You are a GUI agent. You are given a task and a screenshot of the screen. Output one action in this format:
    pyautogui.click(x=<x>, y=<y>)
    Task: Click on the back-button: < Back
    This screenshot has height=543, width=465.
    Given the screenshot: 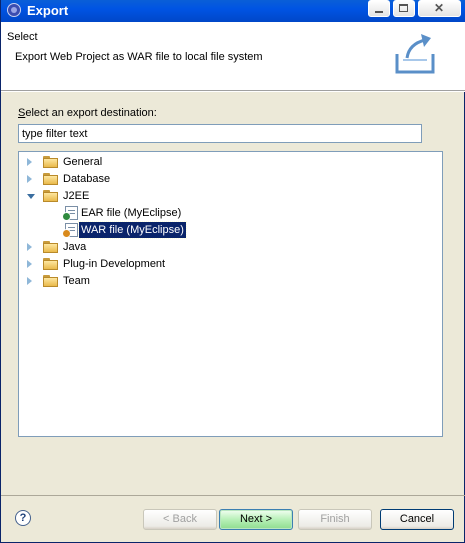 What is the action you would take?
    pyautogui.click(x=180, y=519)
    